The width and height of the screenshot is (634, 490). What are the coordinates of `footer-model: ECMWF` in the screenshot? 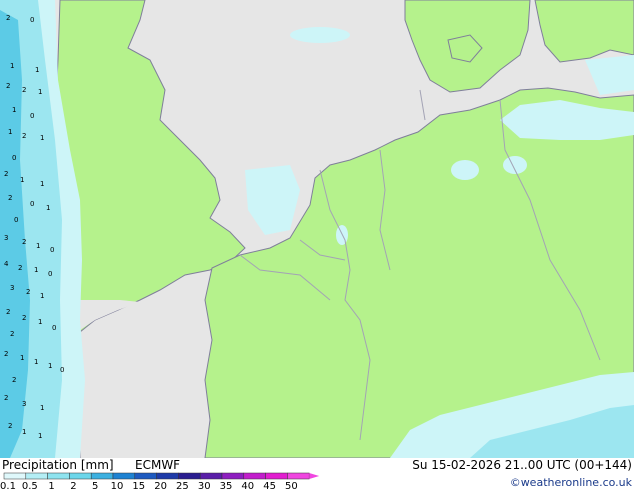 It's located at (157, 465).